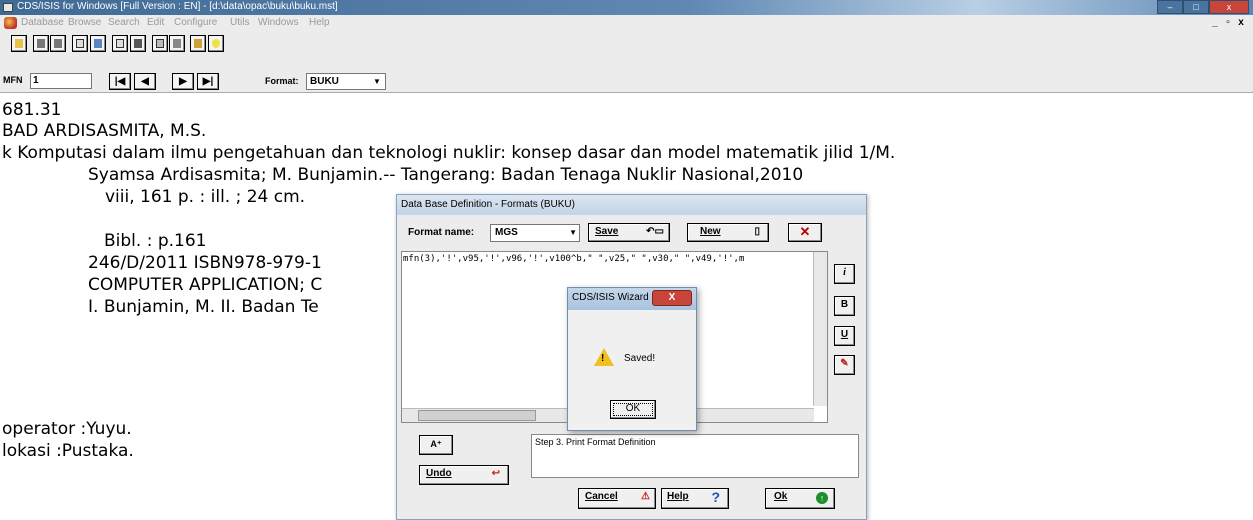 This screenshot has height=520, width=1253. What do you see at coordinates (506, 232) in the screenshot?
I see `format-name-value: MGS` at bounding box center [506, 232].